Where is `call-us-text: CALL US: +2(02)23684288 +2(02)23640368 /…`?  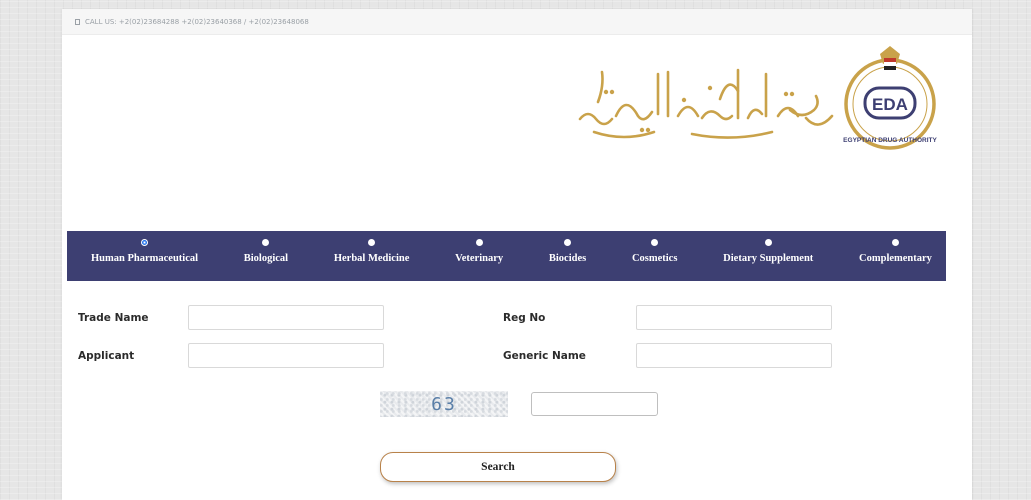
call-us-text: CALL US: +2(02)23684288 +2(02)23640368 /… is located at coordinates (197, 21).